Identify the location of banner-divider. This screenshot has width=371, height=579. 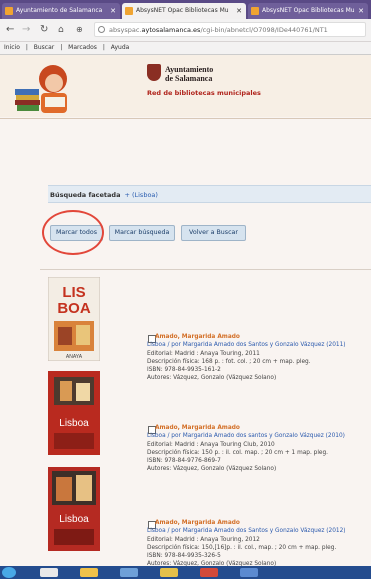
(185, 118).